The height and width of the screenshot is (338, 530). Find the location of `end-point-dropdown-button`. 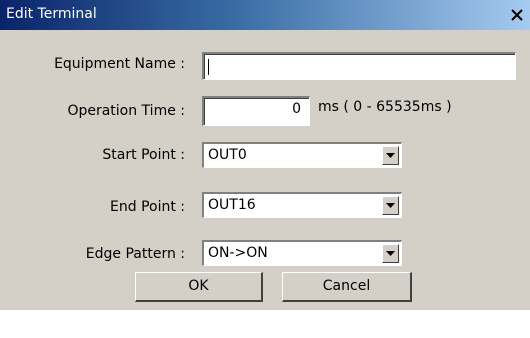

end-point-dropdown-button is located at coordinates (390, 205).